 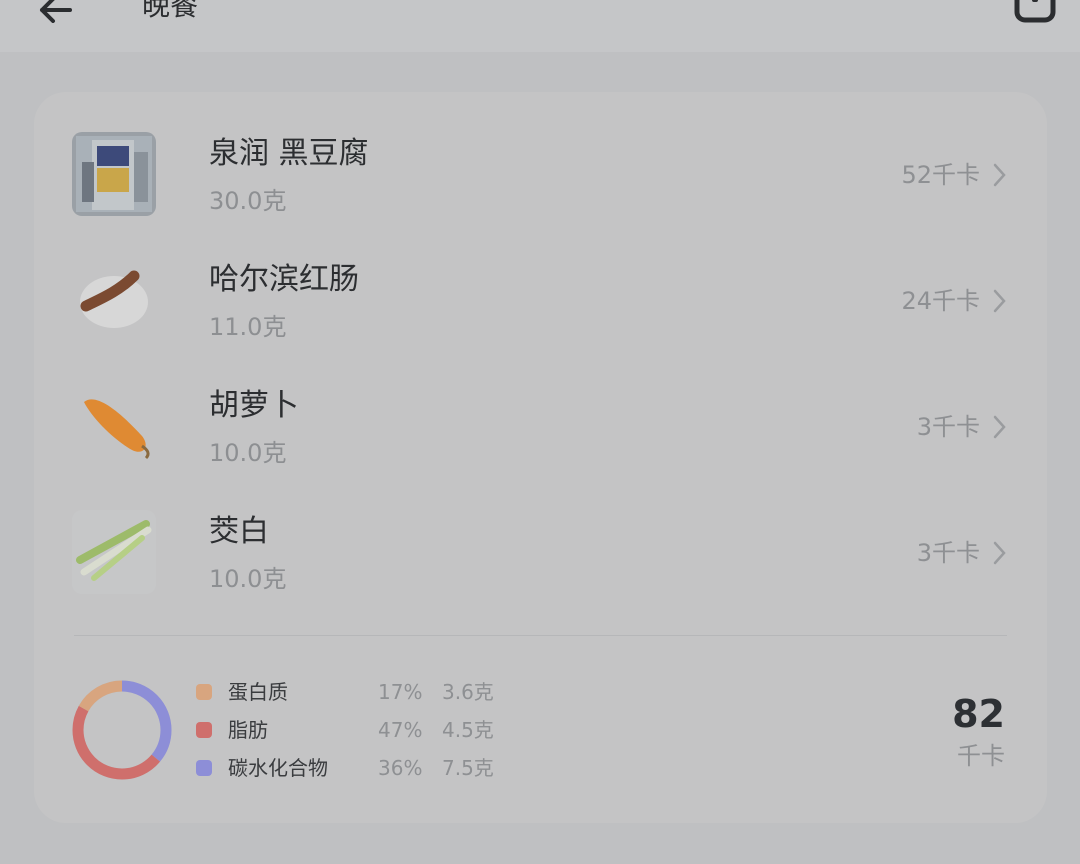 What do you see at coordinates (468, 768) in the screenshot?
I see `legend-grams: 7.5克` at bounding box center [468, 768].